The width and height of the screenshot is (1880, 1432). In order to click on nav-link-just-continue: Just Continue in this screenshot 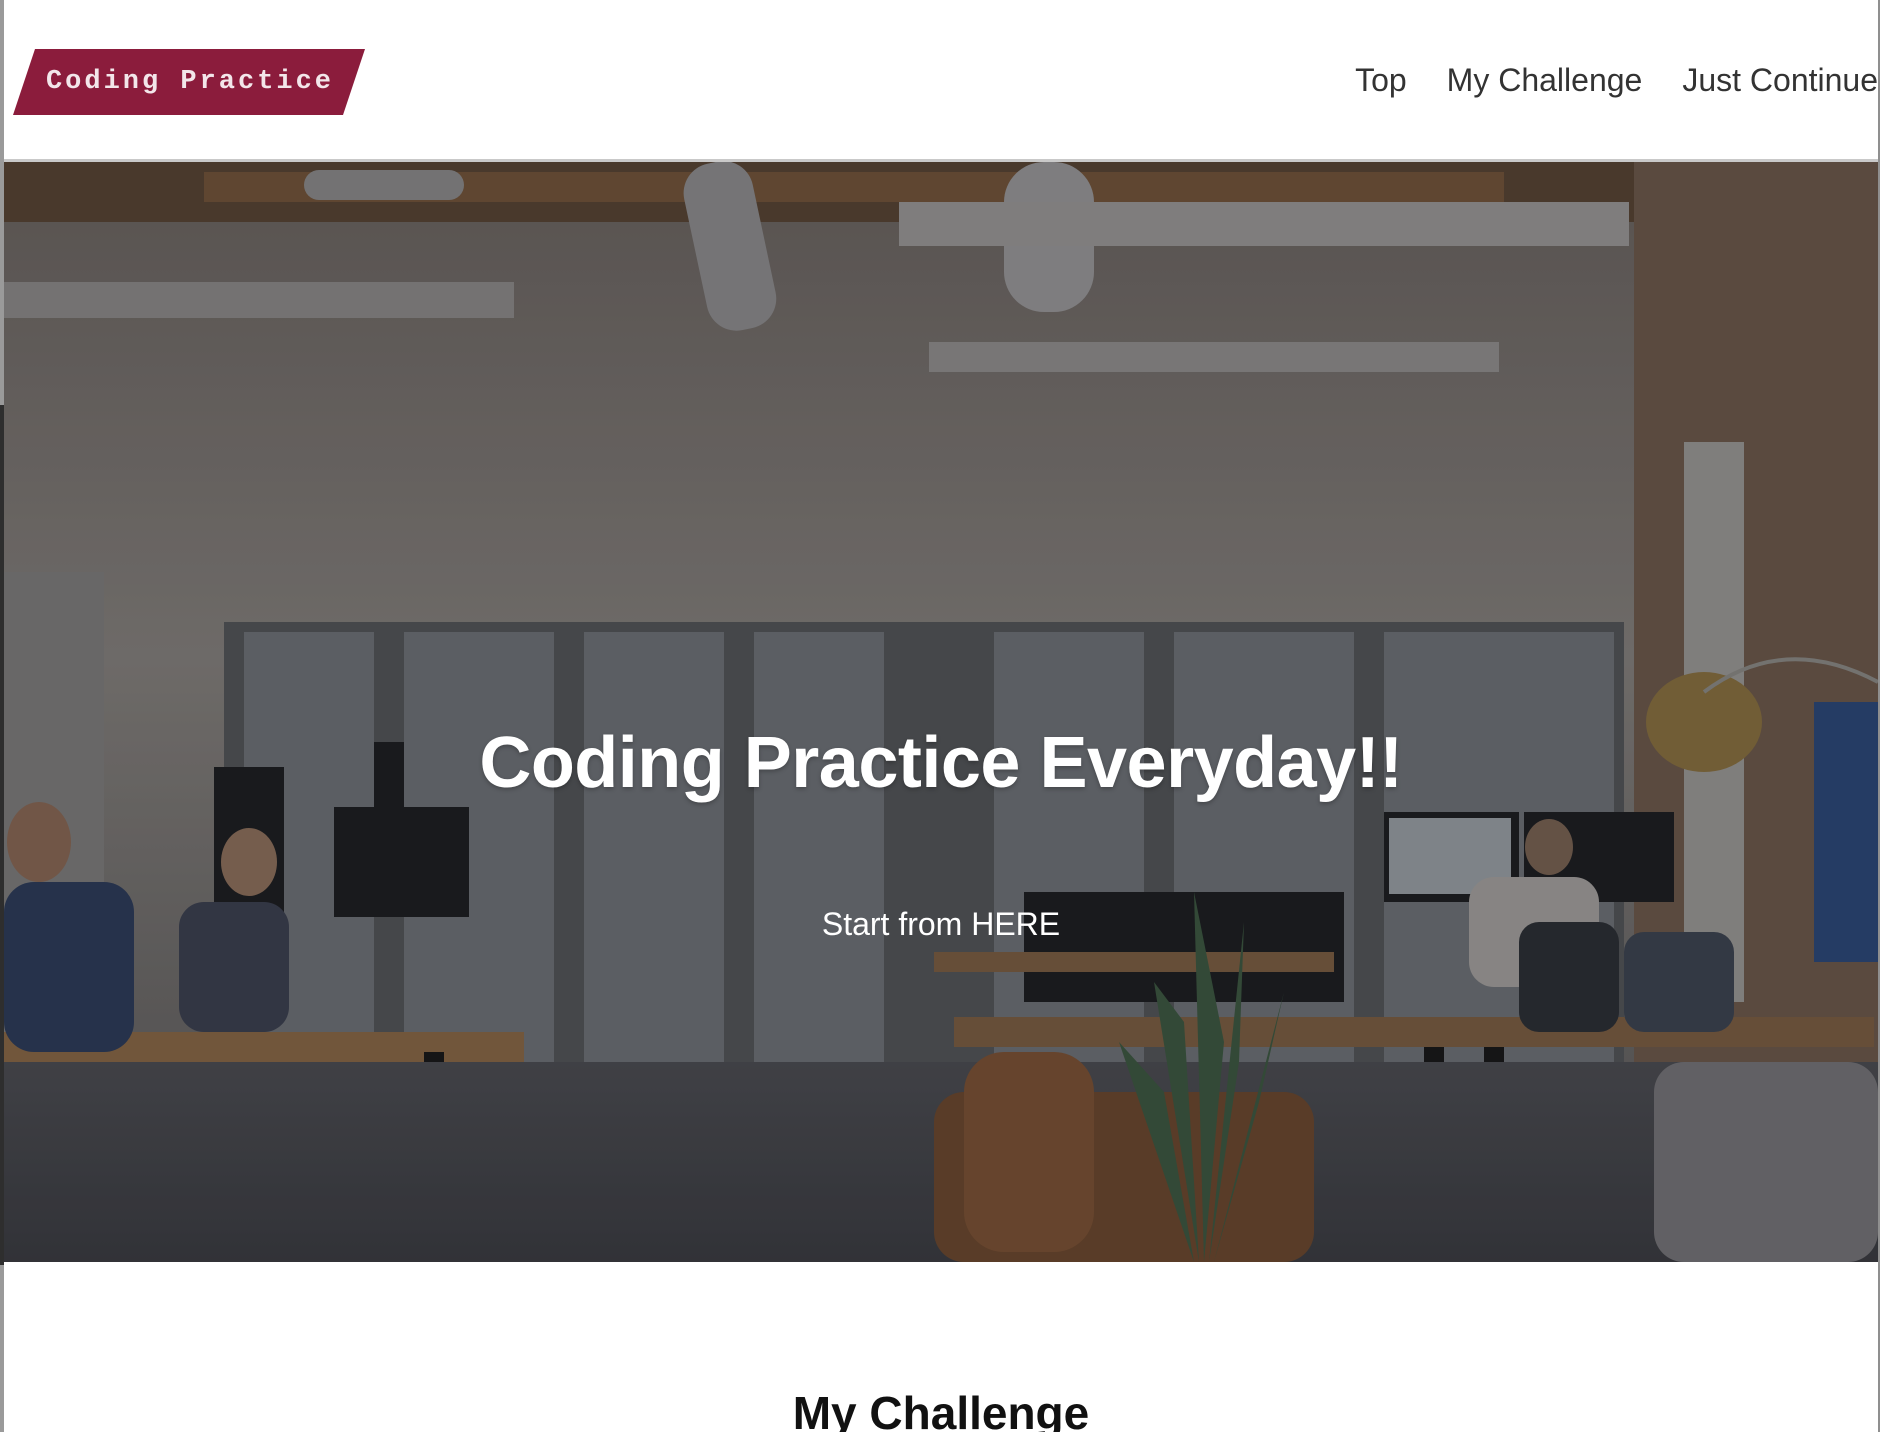, I will do `click(1780, 80)`.